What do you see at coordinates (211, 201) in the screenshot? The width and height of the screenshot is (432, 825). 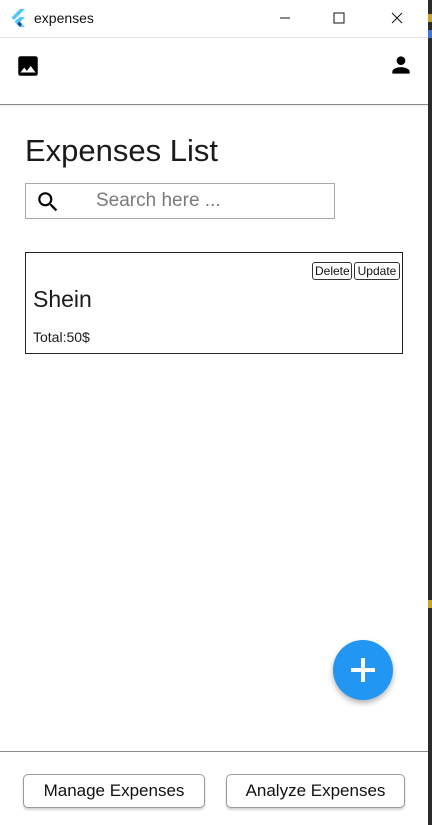 I see `search-input` at bounding box center [211, 201].